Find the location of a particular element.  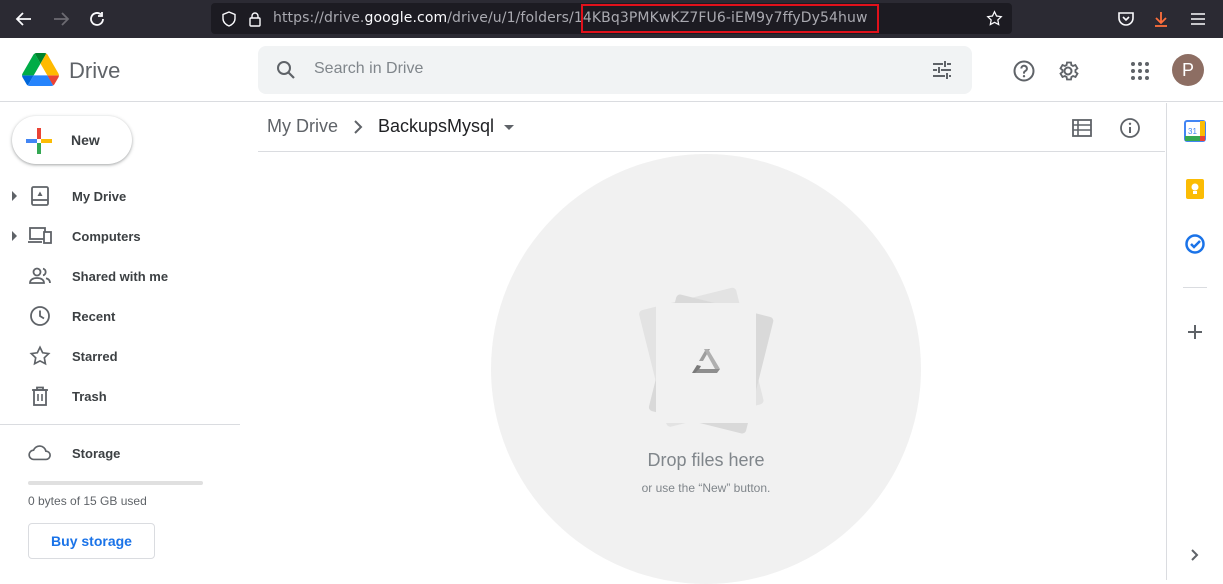

pocket-icon is located at coordinates (1126, 19).